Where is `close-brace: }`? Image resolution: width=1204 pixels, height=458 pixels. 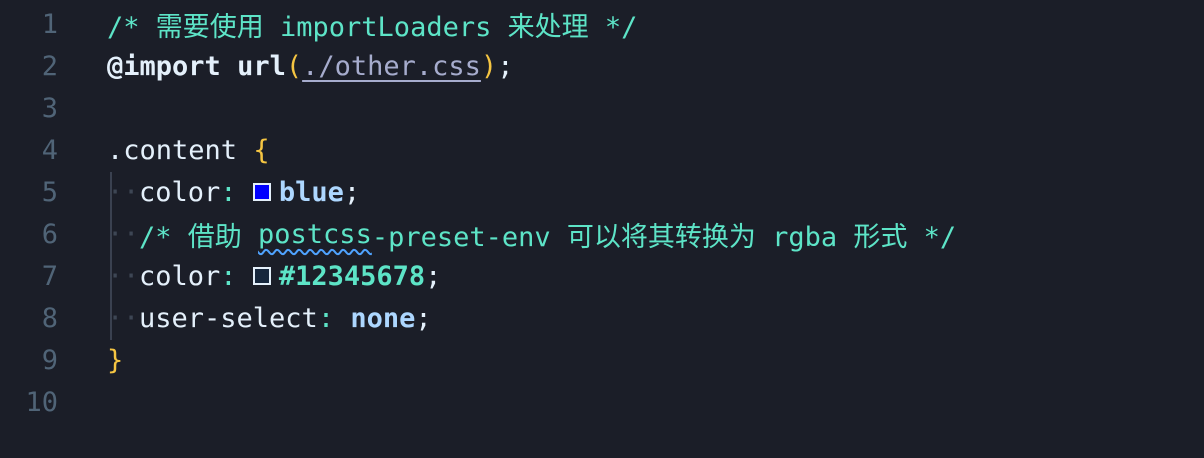 close-brace: } is located at coordinates (115, 360).